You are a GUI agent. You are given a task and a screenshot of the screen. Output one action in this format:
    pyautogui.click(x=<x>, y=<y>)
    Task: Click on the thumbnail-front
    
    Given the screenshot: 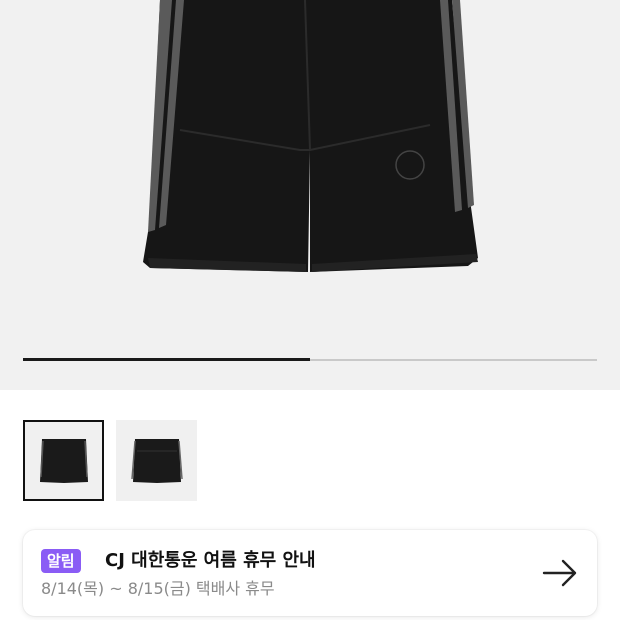 What is the action you would take?
    pyautogui.click(x=63, y=460)
    